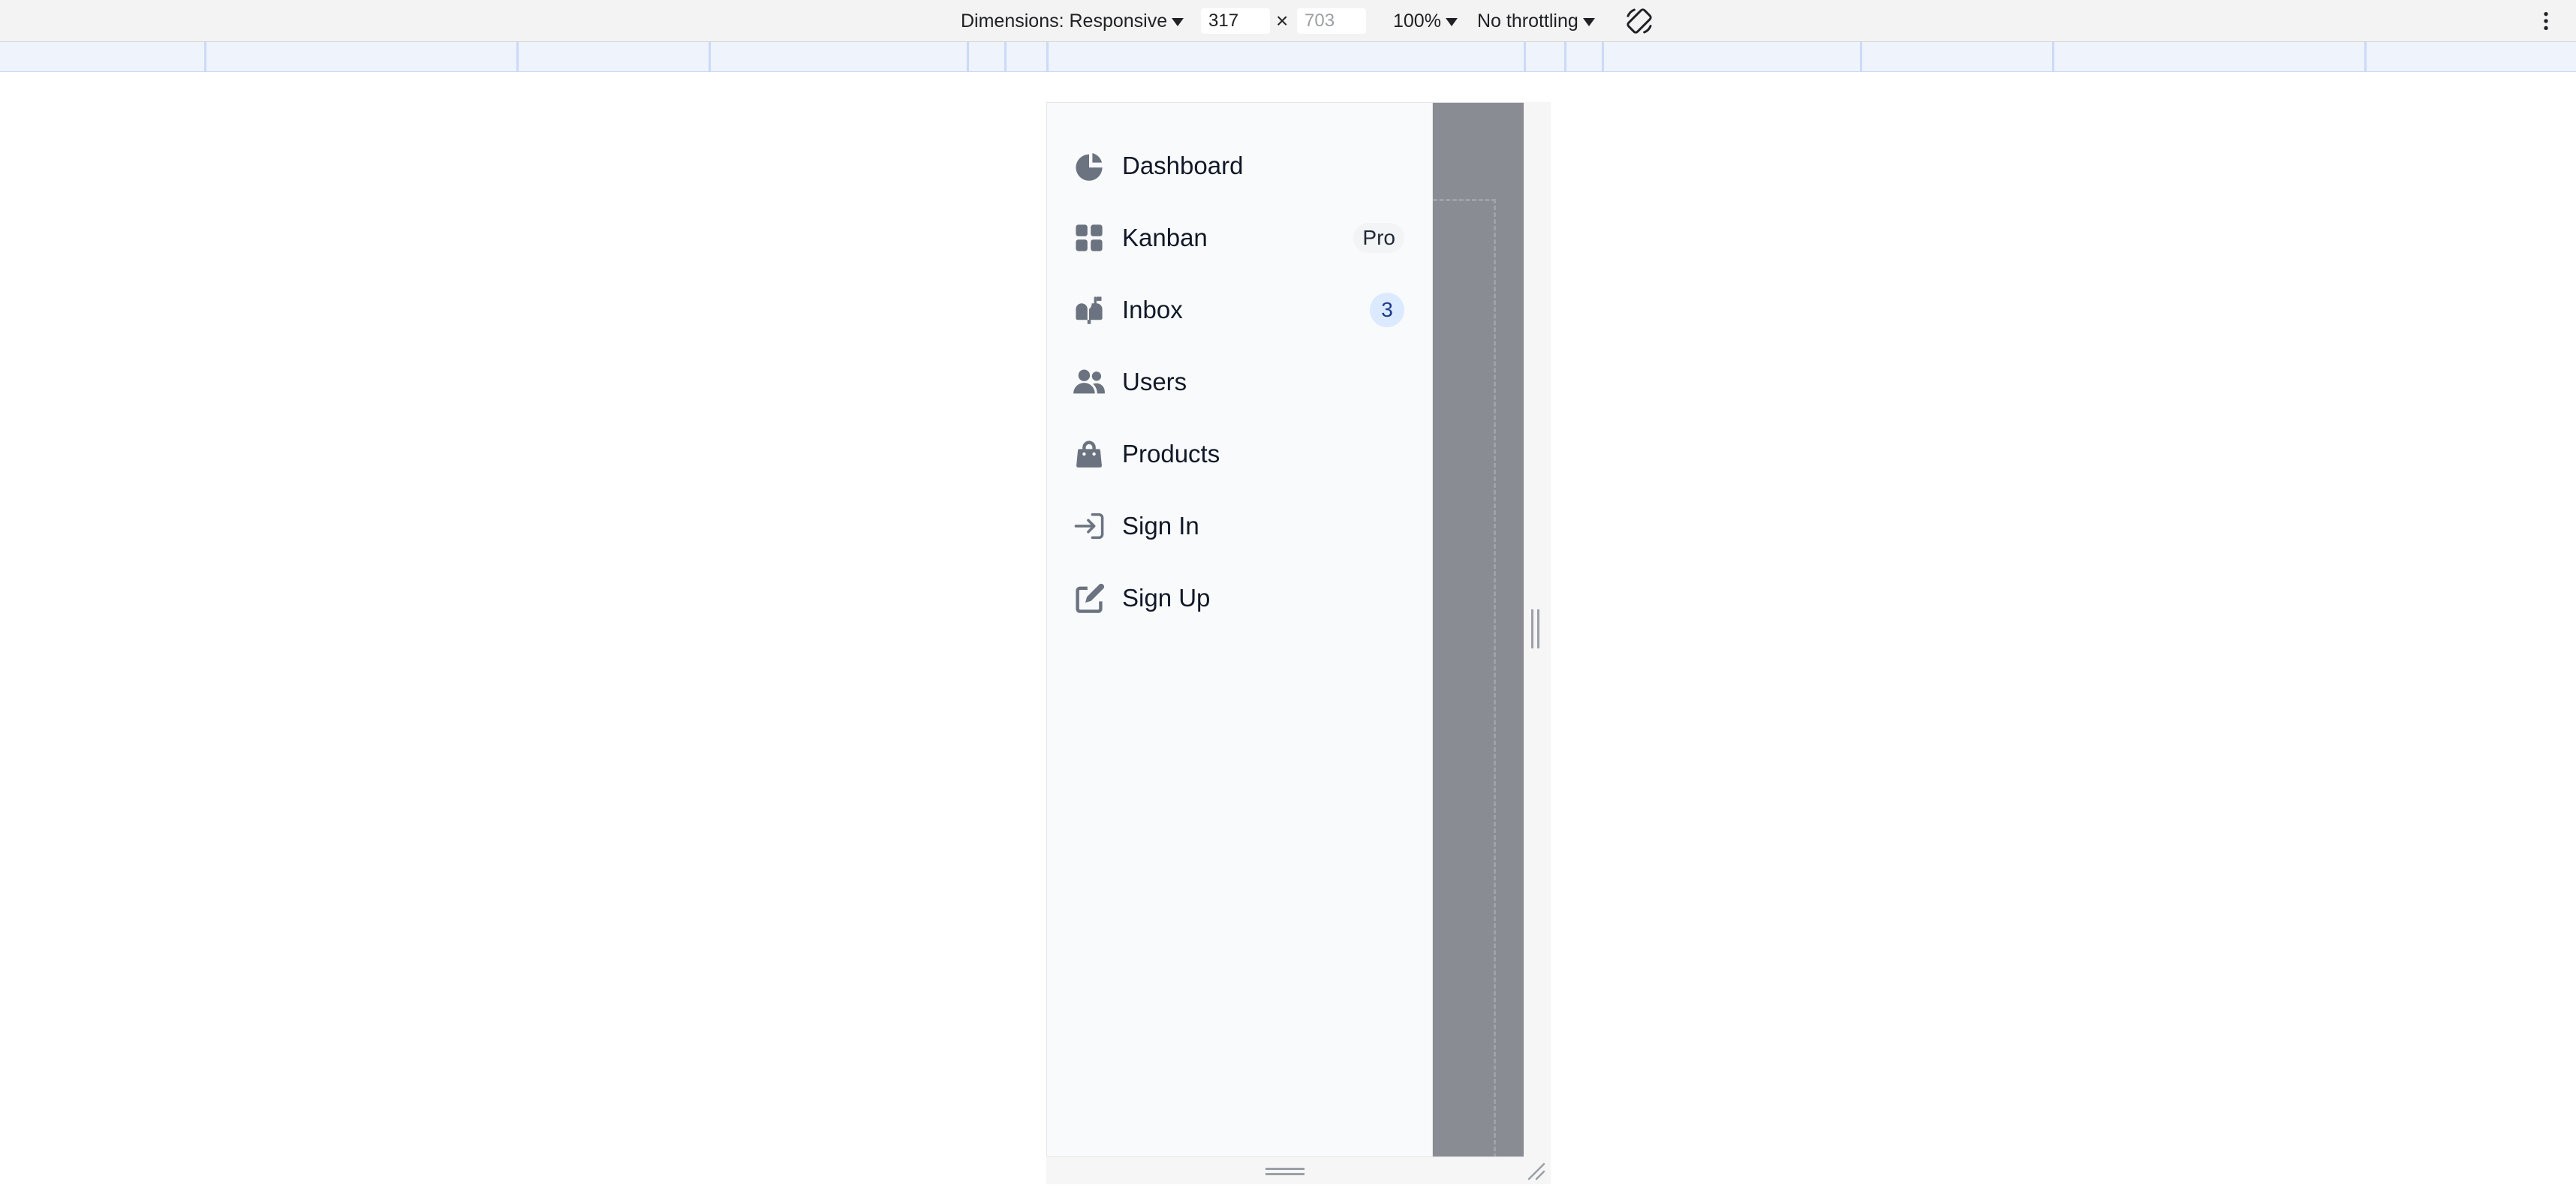 The image size is (2576, 1185). I want to click on resize-handle-right, so click(1536, 628).